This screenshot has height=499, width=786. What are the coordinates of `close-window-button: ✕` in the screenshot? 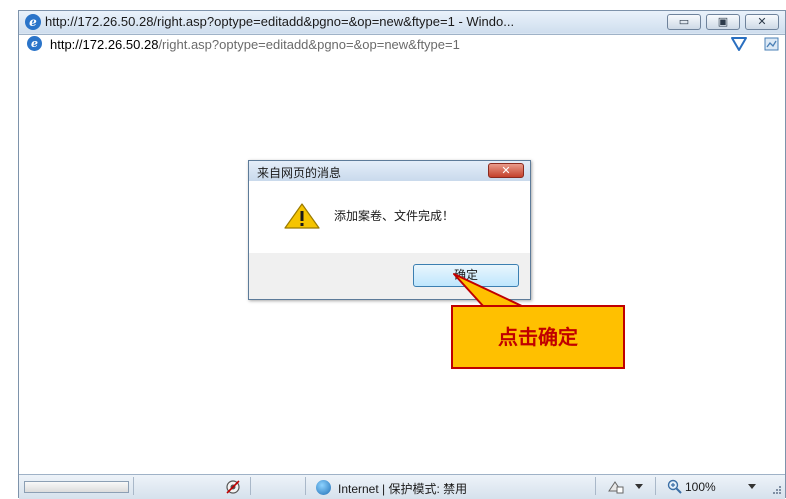 It's located at (762, 22).